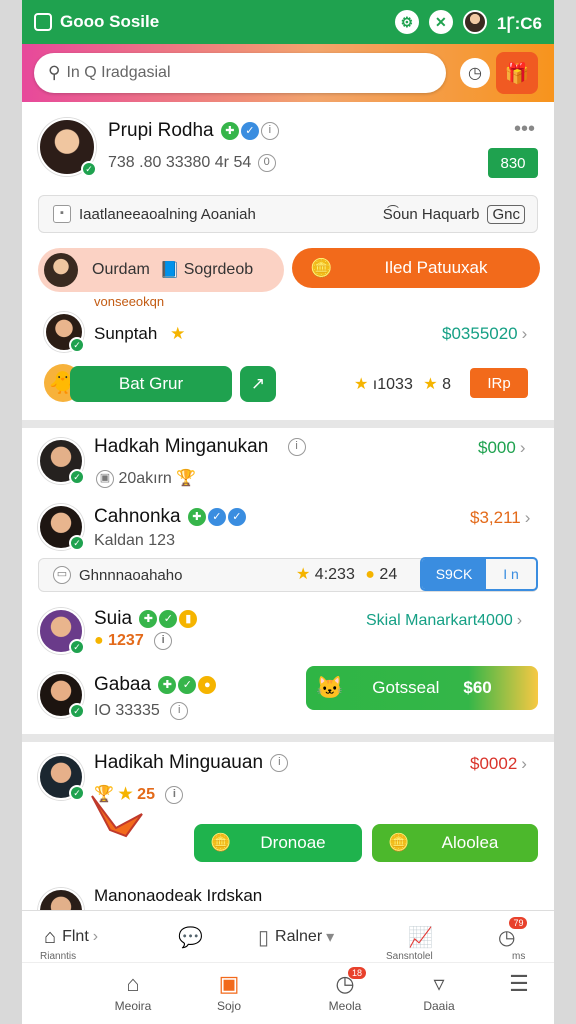 The width and height of the screenshot is (576, 1024). Describe the element at coordinates (454, 574) in the screenshot. I see `segment-left: S9CK` at that location.